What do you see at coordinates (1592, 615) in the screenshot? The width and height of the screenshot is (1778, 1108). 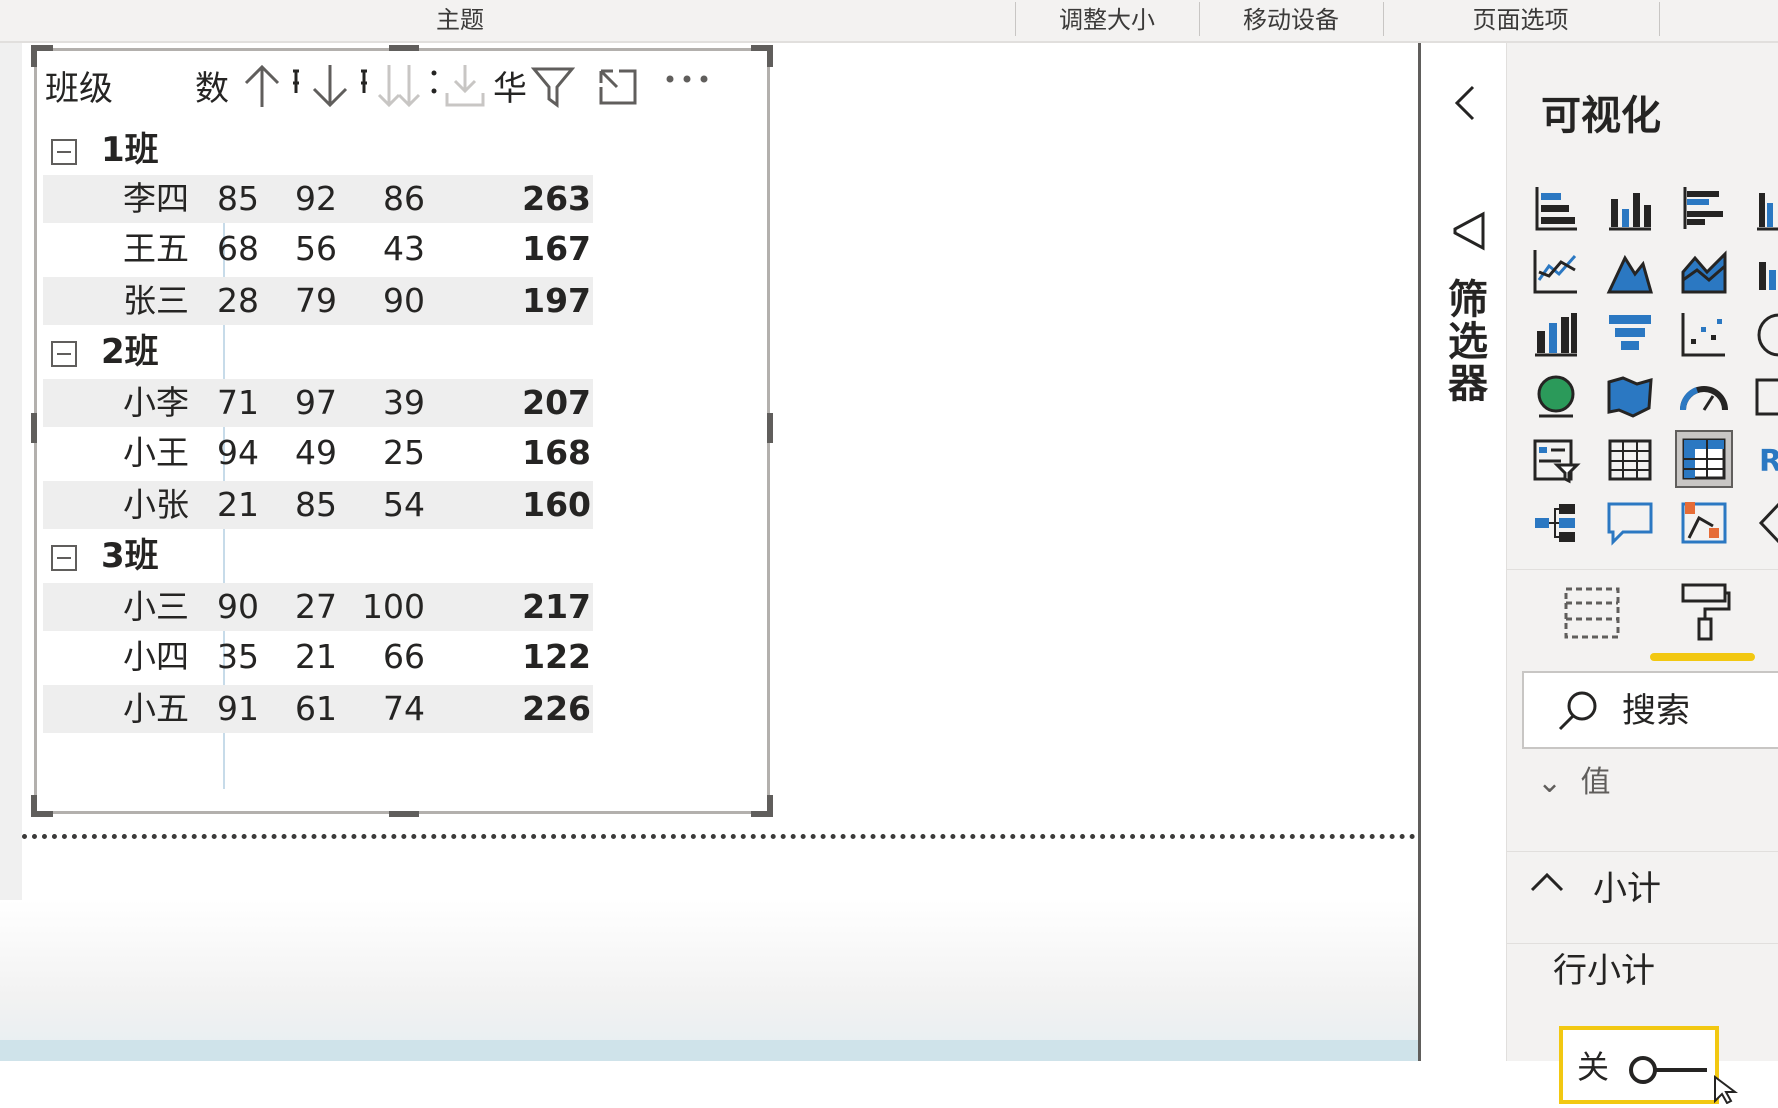 I see `fields-tab-icon` at bounding box center [1592, 615].